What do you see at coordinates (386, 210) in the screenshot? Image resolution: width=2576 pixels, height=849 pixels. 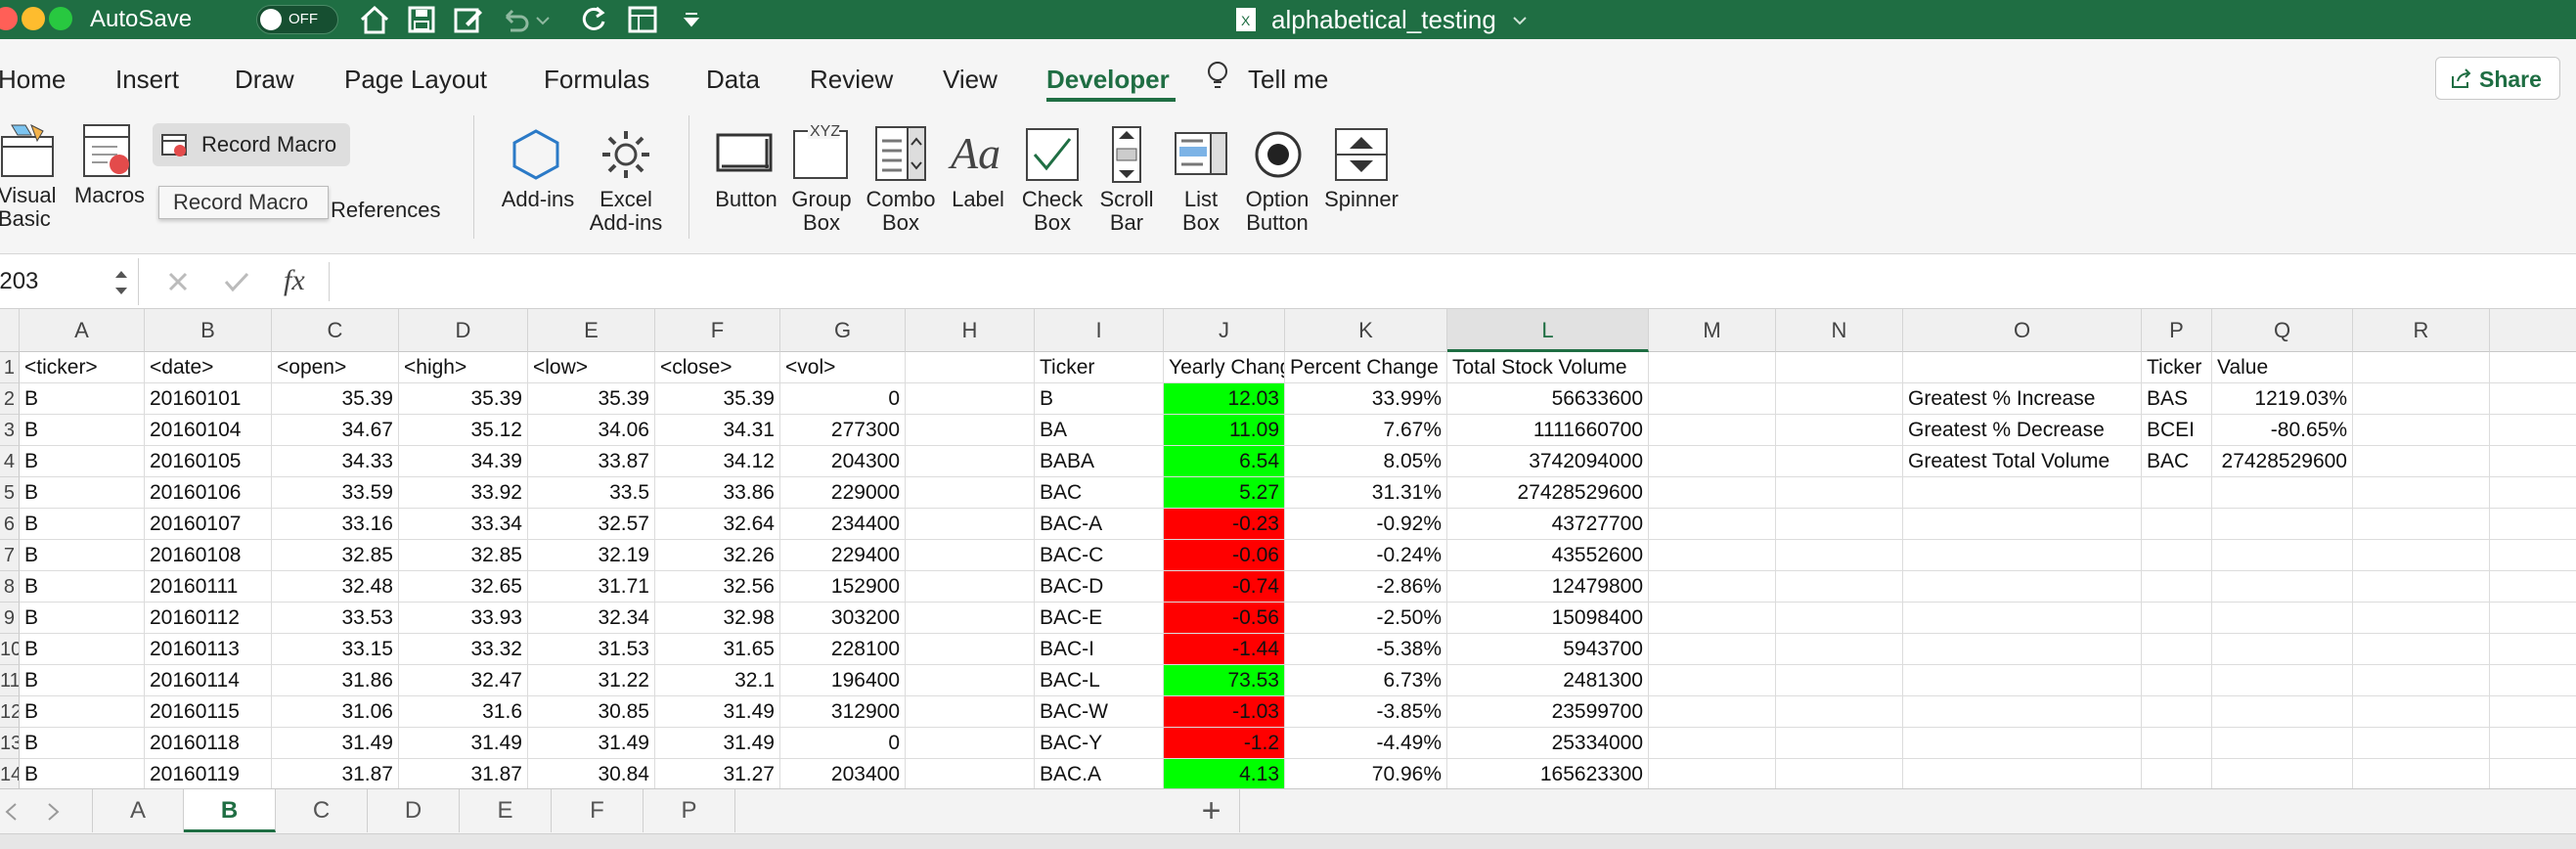 I see `references-button: References` at bounding box center [386, 210].